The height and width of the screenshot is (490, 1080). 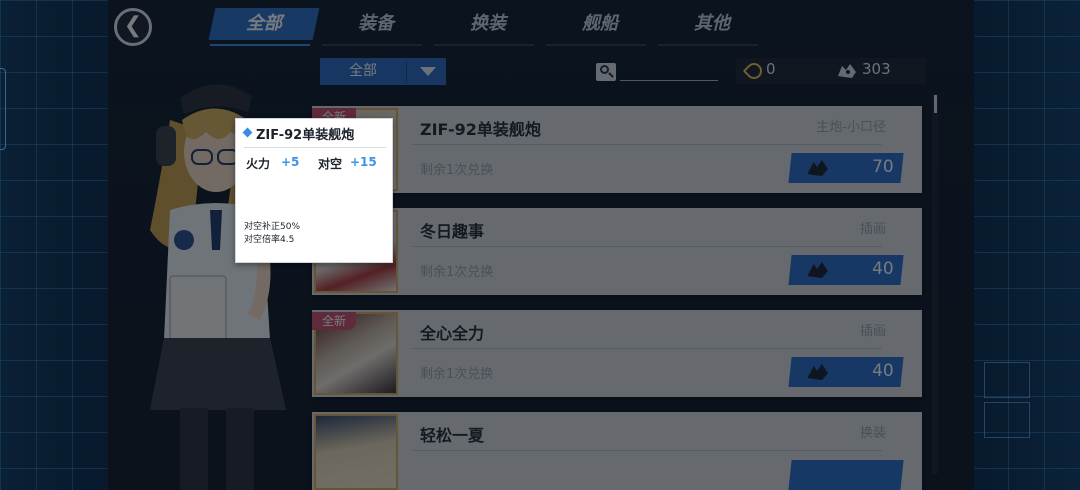 What do you see at coordinates (260, 45) in the screenshot?
I see `tab-all-underline` at bounding box center [260, 45].